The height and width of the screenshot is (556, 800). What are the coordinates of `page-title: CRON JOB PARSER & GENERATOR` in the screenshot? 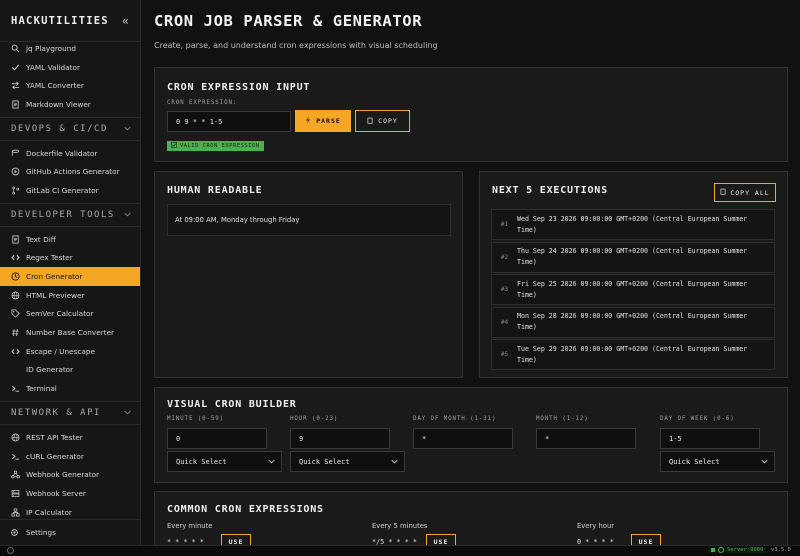 It's located at (288, 21).